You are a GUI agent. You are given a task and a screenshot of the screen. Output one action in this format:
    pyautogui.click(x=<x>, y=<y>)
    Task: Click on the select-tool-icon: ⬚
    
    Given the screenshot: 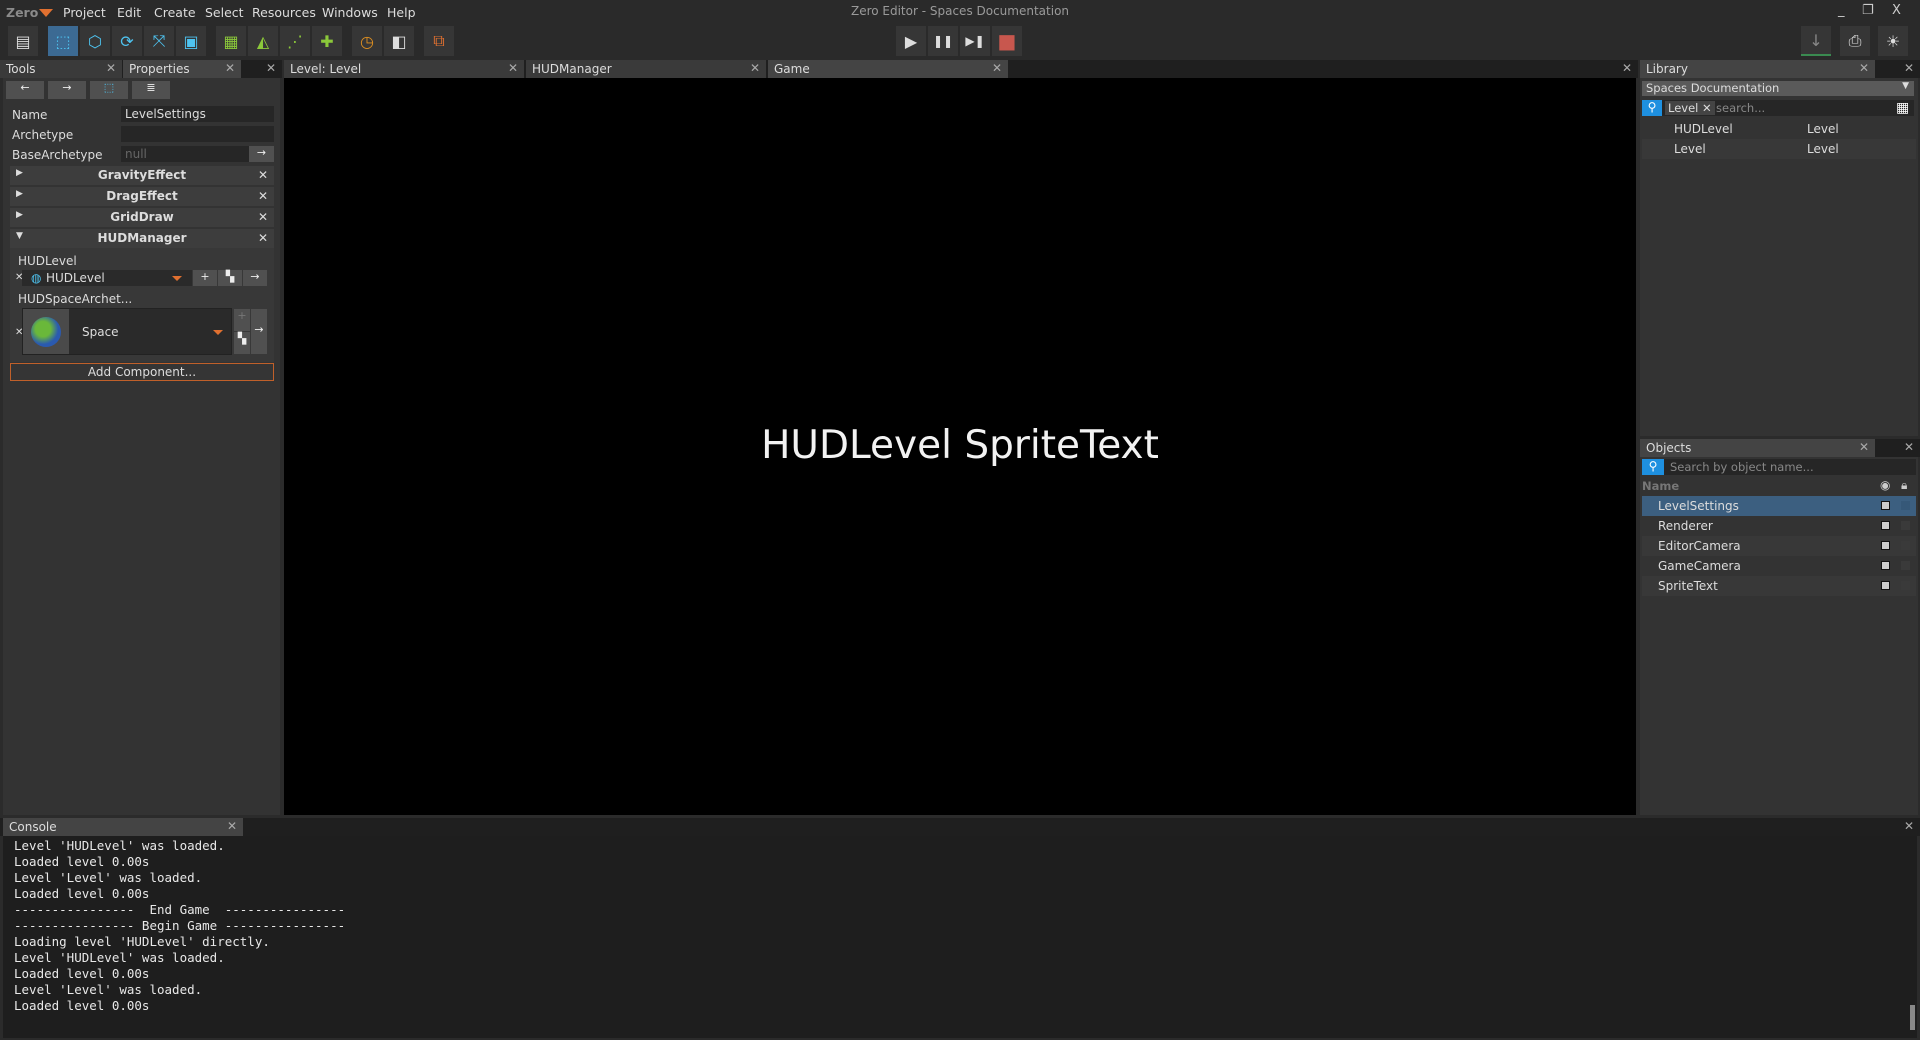 What is the action you would take?
    pyautogui.click(x=63, y=41)
    